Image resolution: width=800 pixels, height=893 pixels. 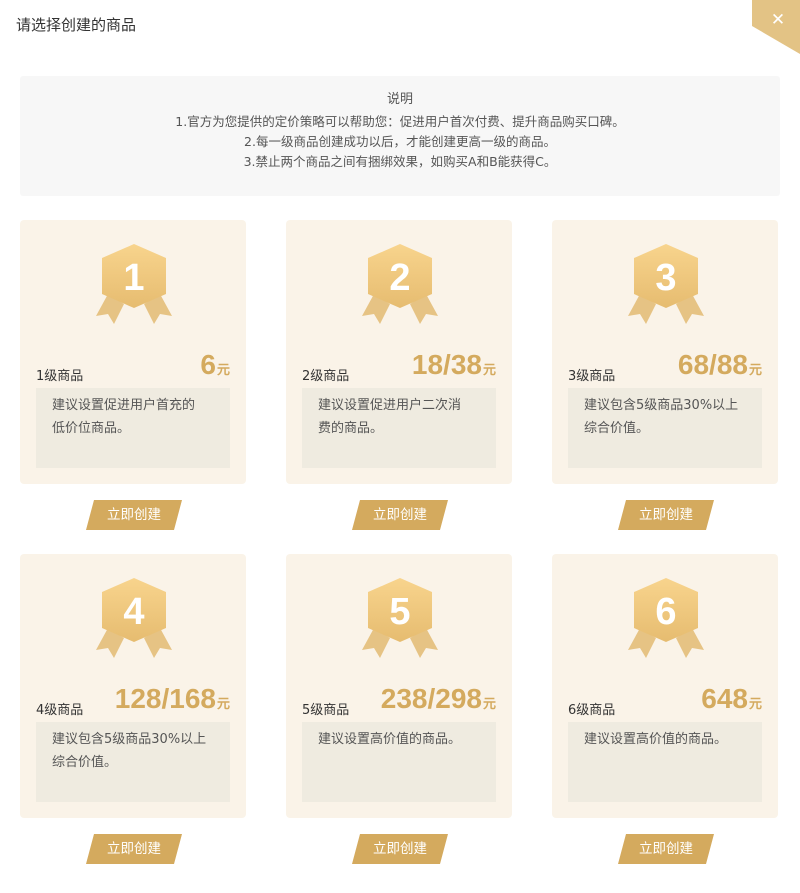 I want to click on medal-icon: 2, so click(x=400, y=284).